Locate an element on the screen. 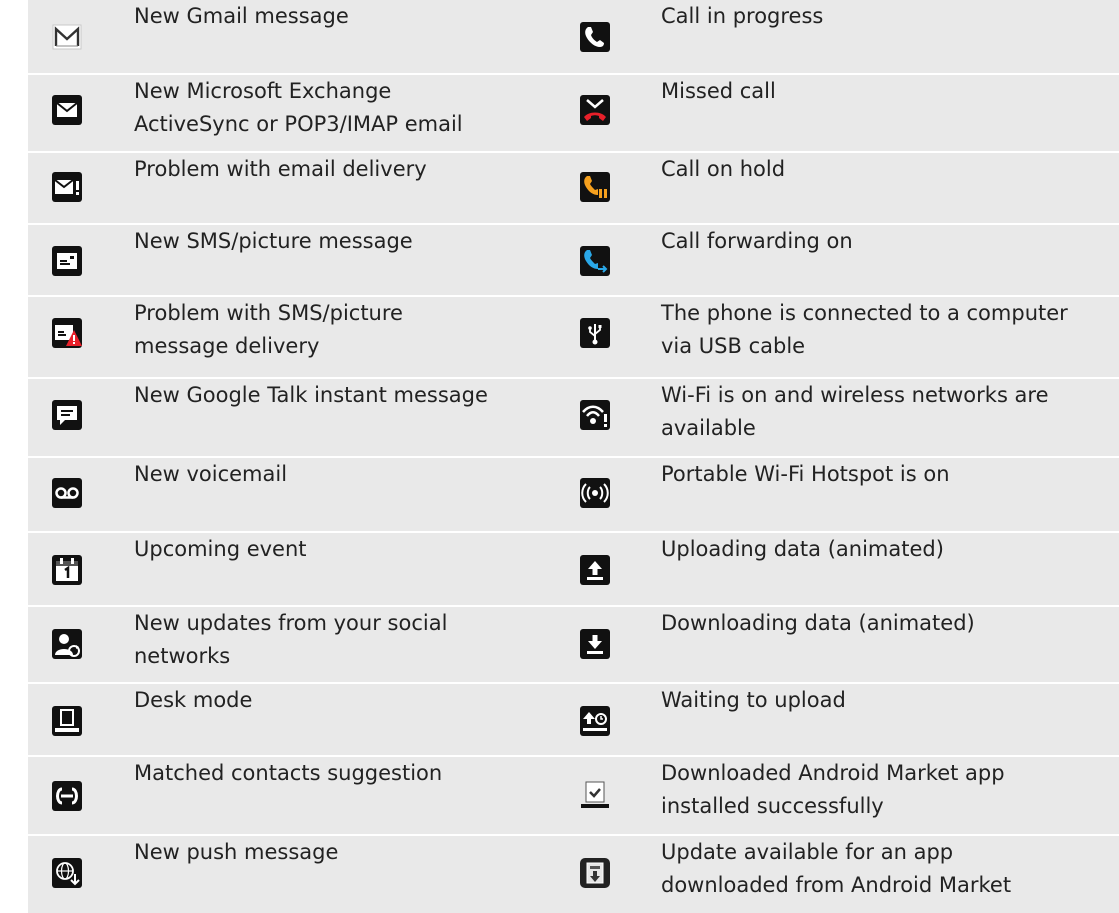  waiting-upload-icon is located at coordinates (595, 721).